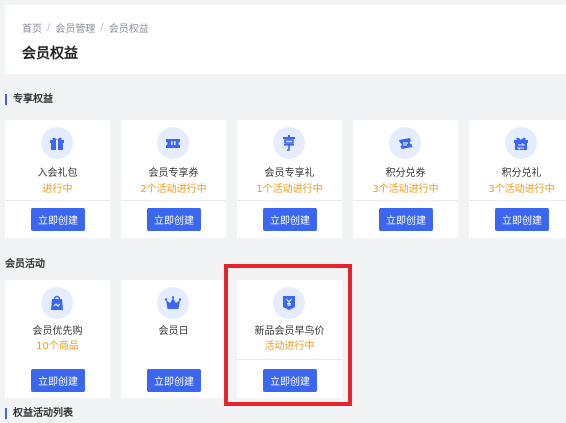  Describe the element at coordinates (57, 173) in the screenshot. I see `card-name: 入会礼包` at that location.